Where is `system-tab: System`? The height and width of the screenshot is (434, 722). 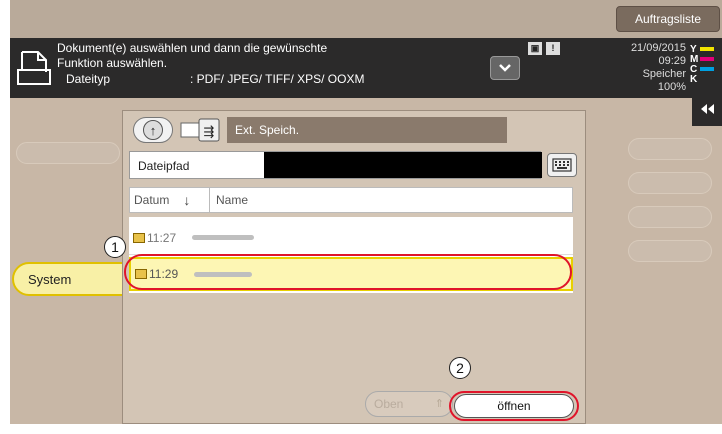
system-tab: System is located at coordinates (68, 279).